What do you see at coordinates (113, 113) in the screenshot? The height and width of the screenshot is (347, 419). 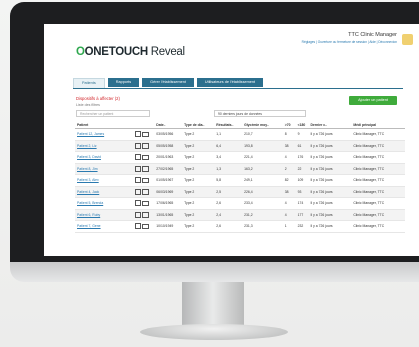 I see `patient-search-input: Rechercher un patient` at bounding box center [113, 113].